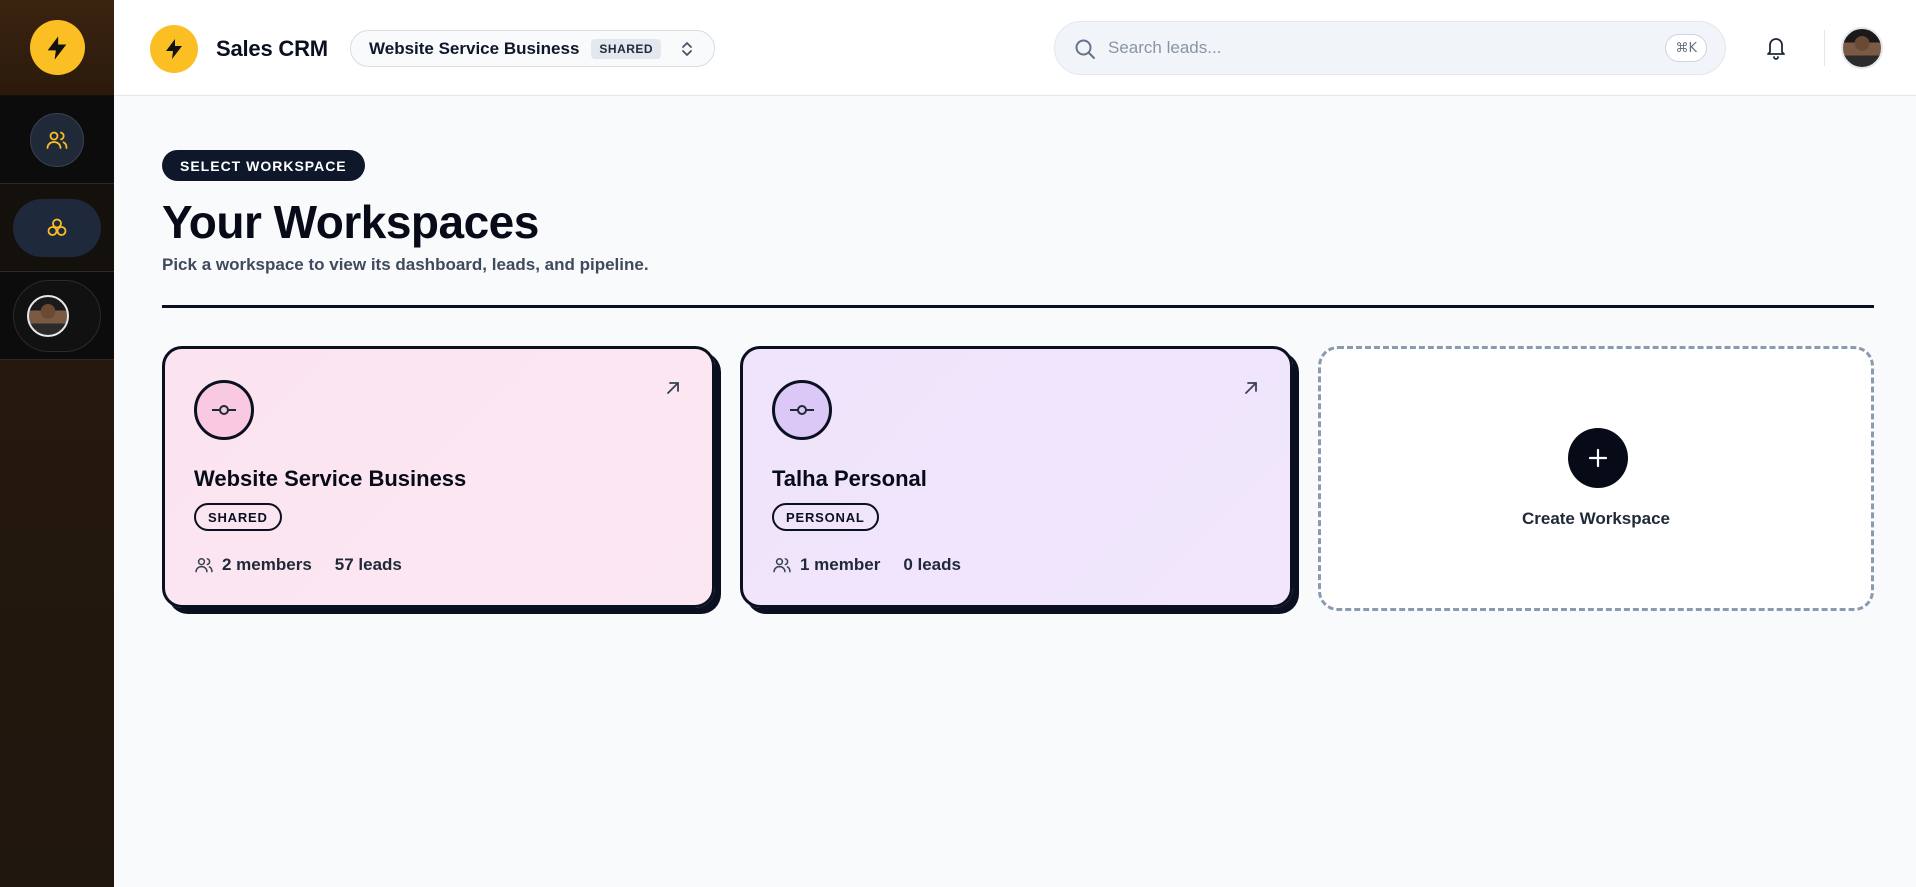  I want to click on rail-item-profile, so click(57, 316).